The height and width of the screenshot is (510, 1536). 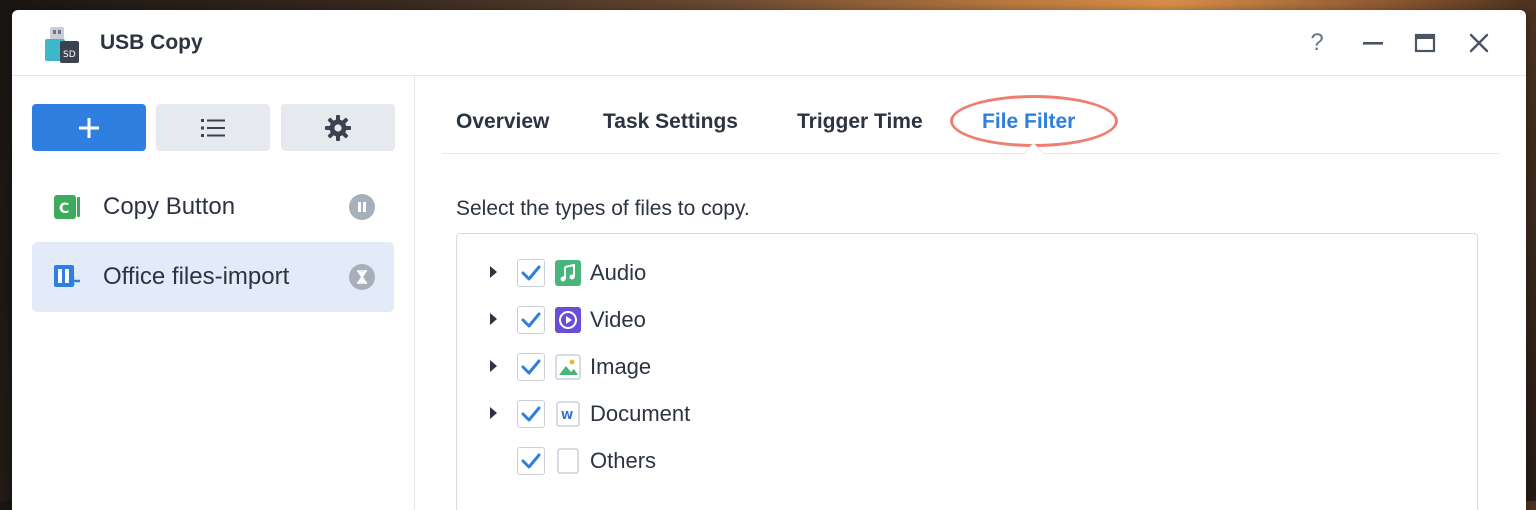 I want to click on svg-text: C, so click(x=64, y=209).